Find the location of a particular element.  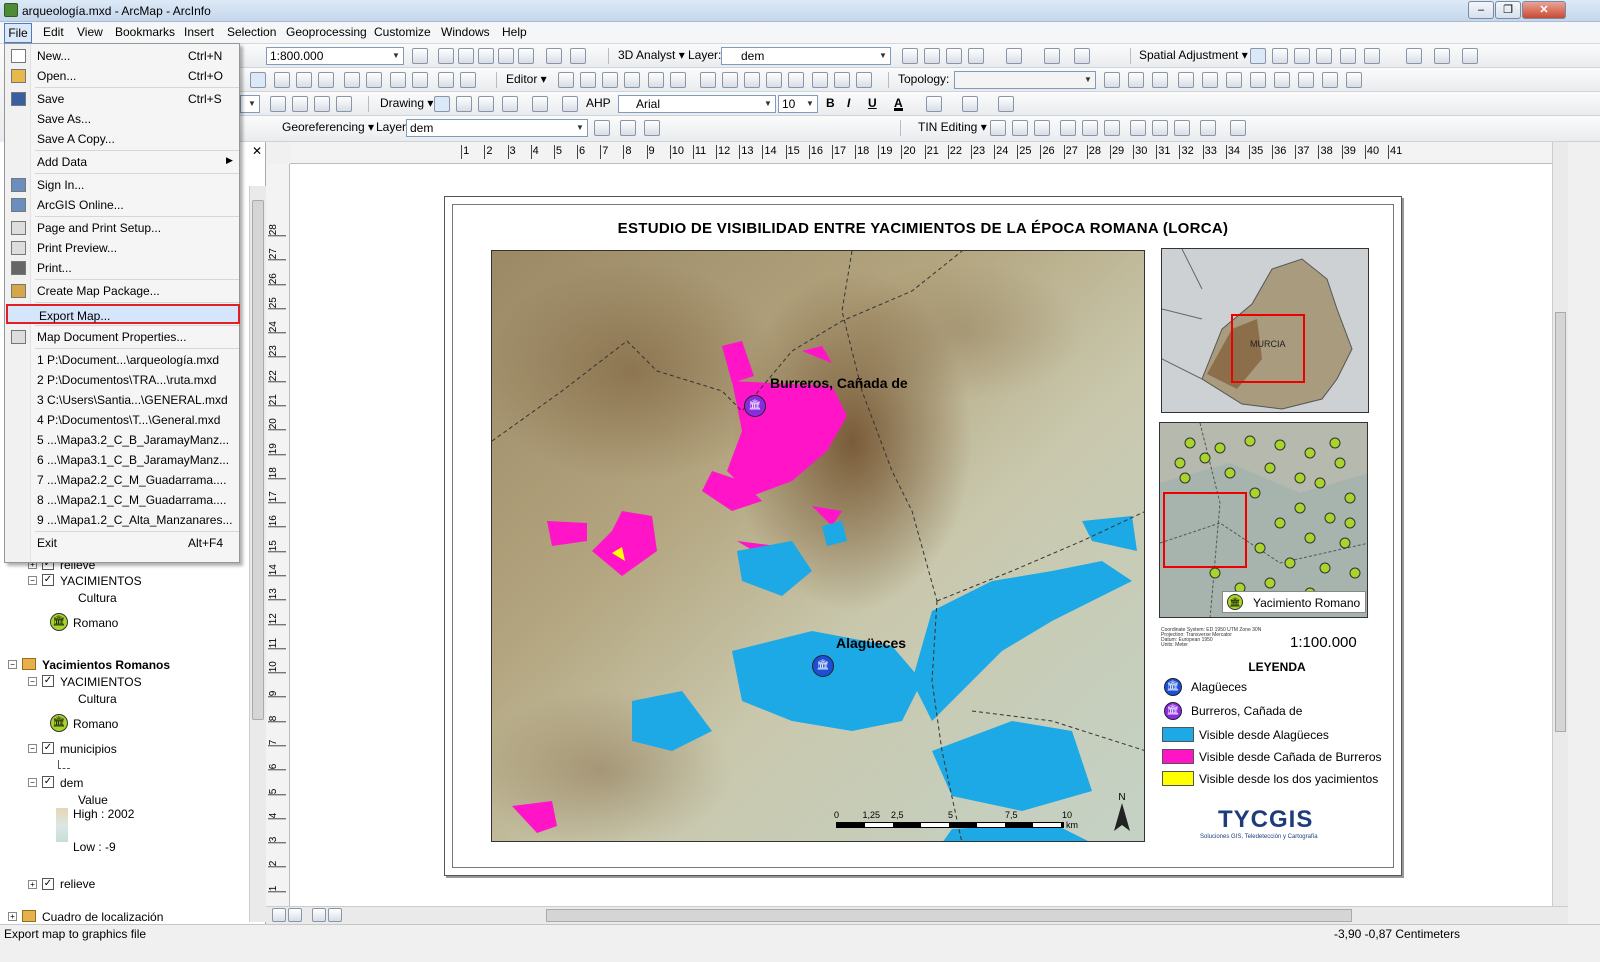

split-icon is located at coordinates (774, 80).